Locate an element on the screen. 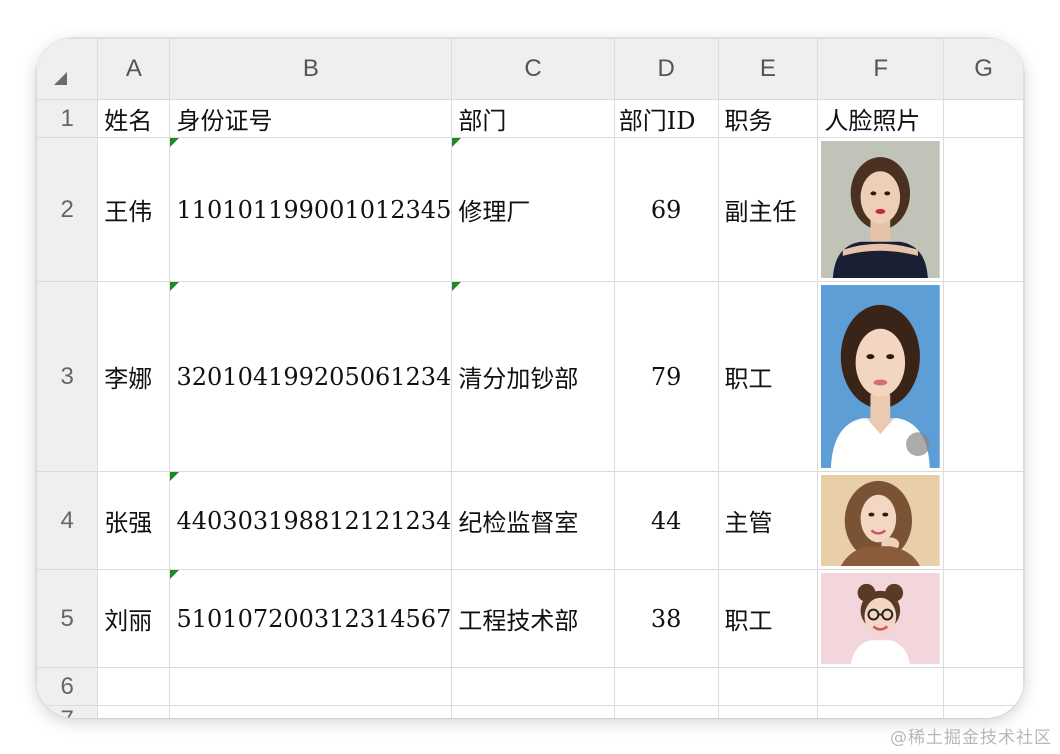 This screenshot has height=754, width=1060. cell-b2: 110101199001012345 is located at coordinates (311, 209).